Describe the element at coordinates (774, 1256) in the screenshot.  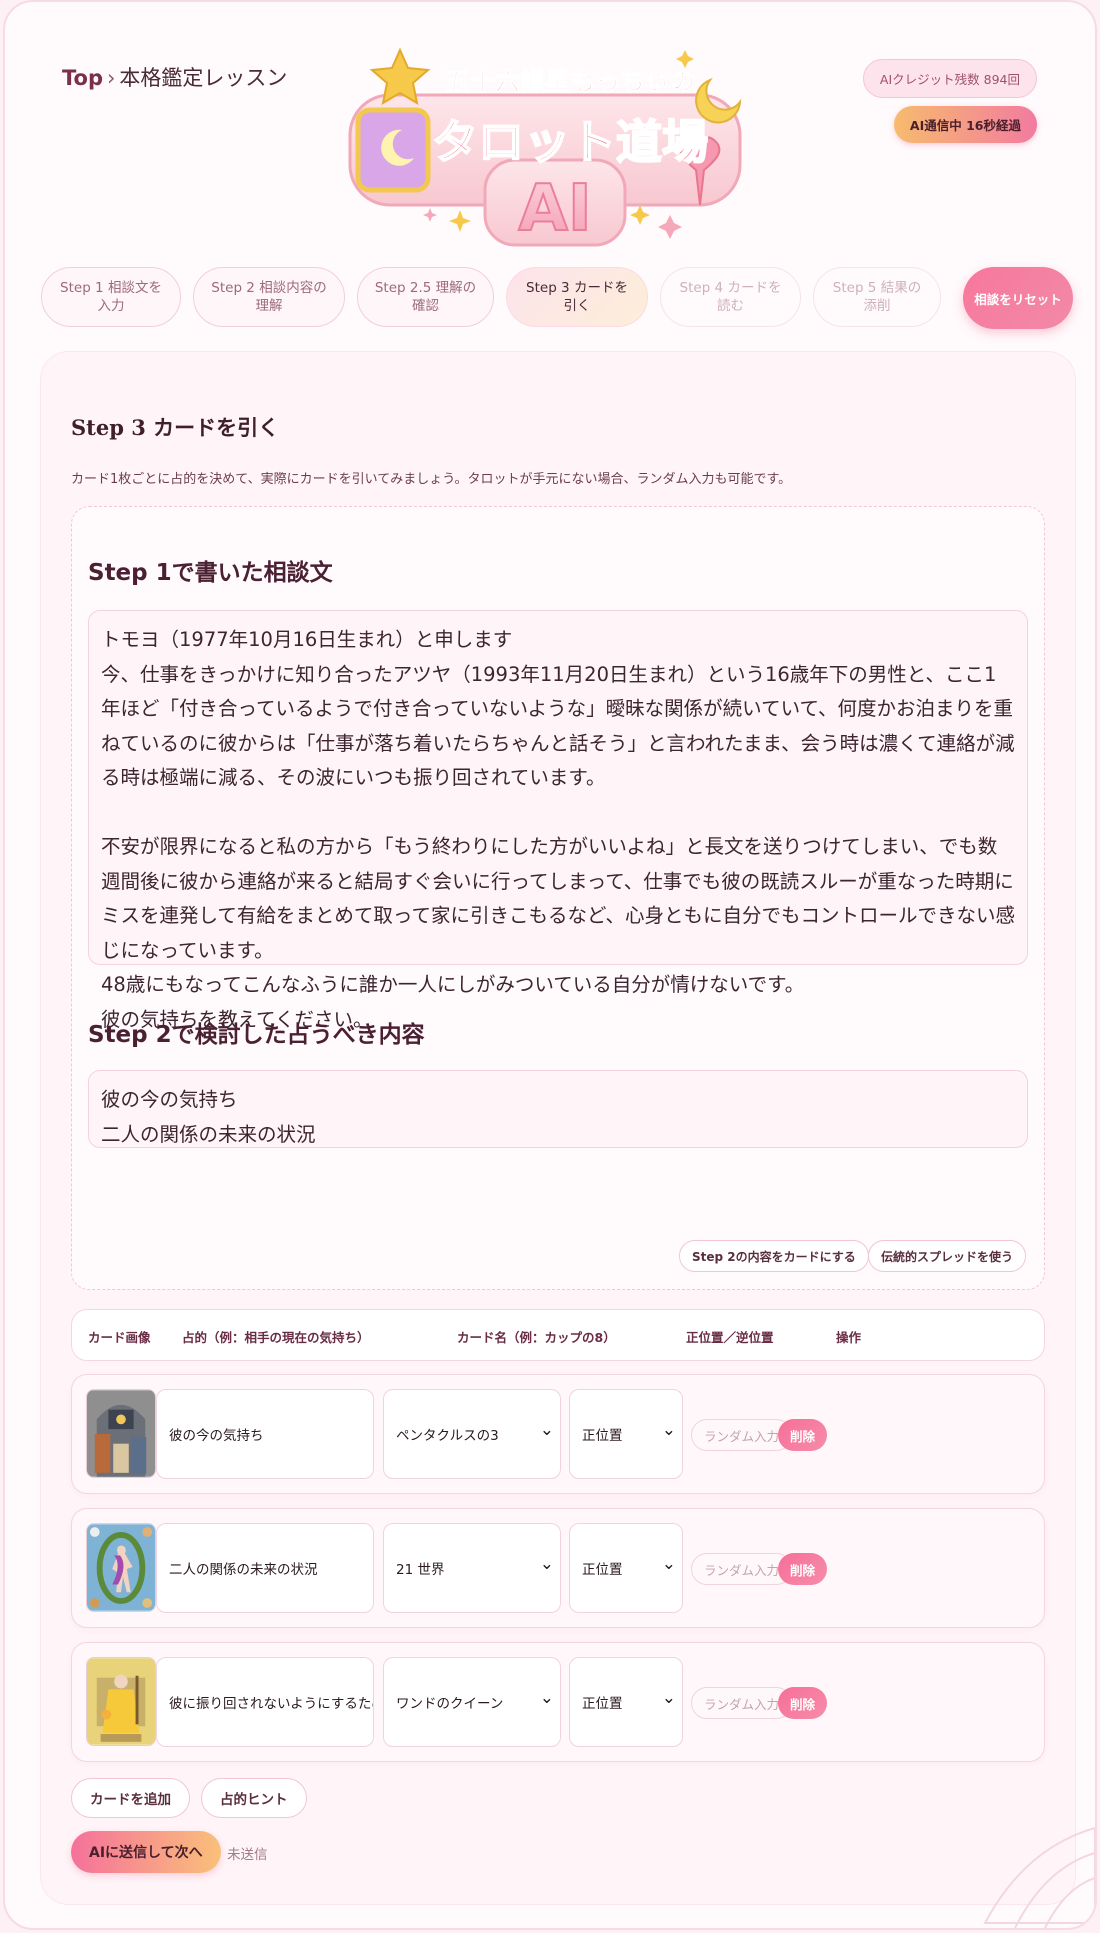
I see `step2-to-cards-button: Step 2の内容をカードにする` at that location.